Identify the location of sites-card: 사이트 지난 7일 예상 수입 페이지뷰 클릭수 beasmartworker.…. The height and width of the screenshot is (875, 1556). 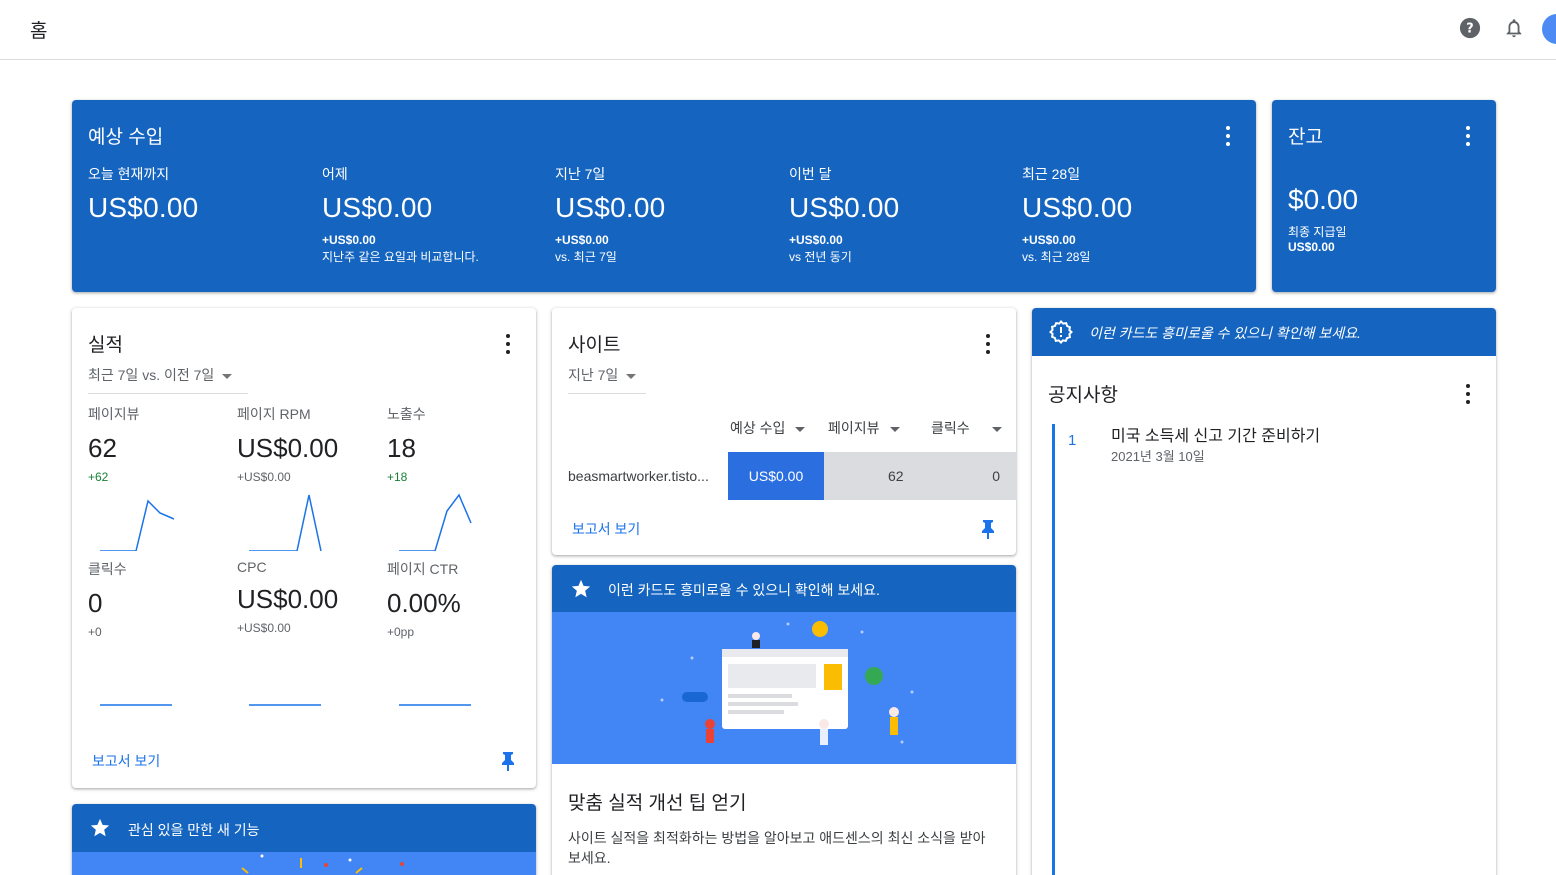
(784, 431).